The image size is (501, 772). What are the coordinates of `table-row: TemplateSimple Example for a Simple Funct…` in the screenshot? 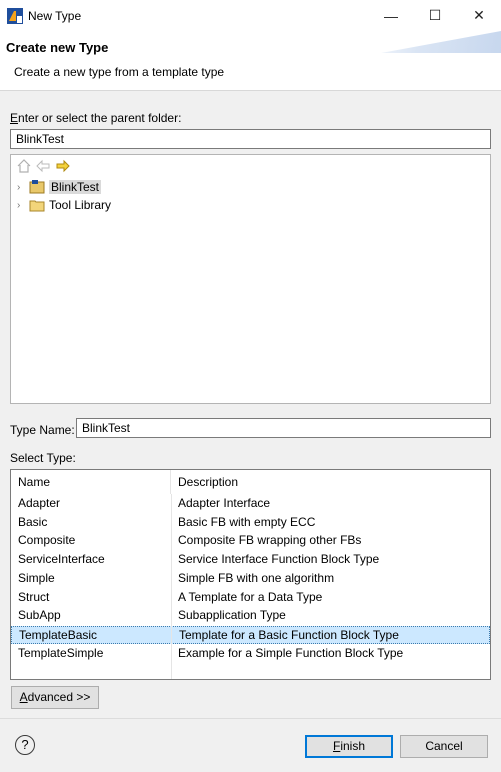 It's located at (250, 654).